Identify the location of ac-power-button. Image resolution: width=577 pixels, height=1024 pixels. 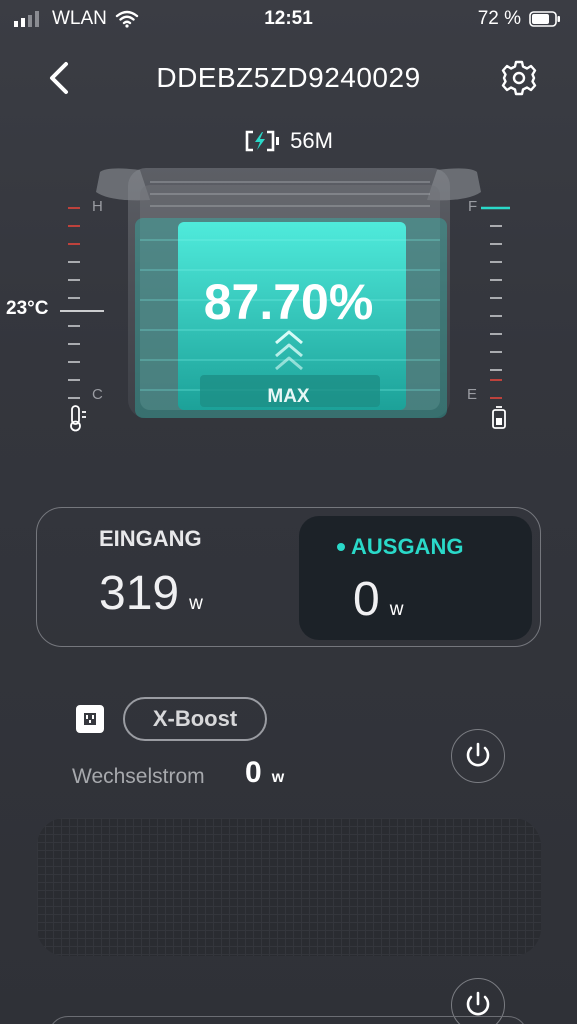
(478, 756).